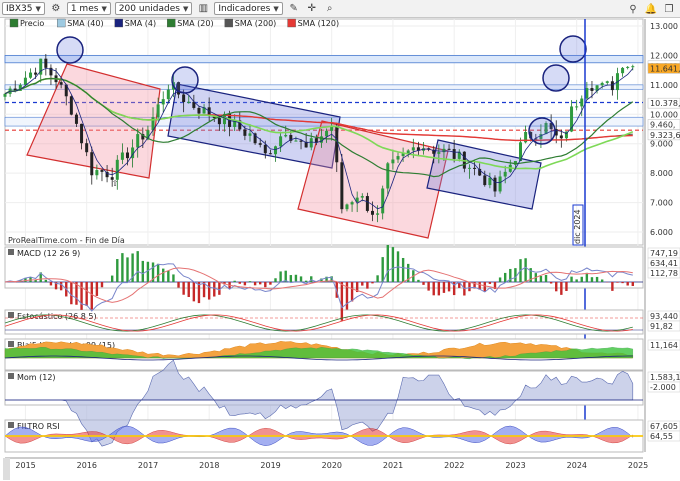 The image size is (680, 481). I want to click on price-tick-label: 9.000, so click(661, 144).